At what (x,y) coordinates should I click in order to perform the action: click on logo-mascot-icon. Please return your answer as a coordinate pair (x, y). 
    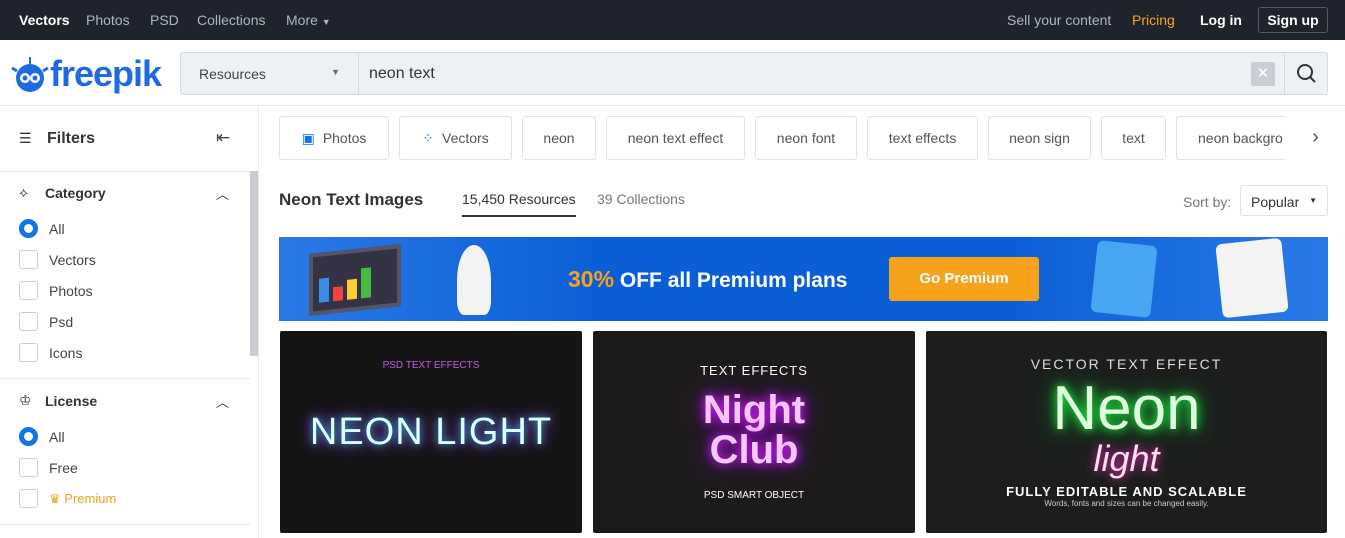
    Looking at the image, I should click on (30, 74).